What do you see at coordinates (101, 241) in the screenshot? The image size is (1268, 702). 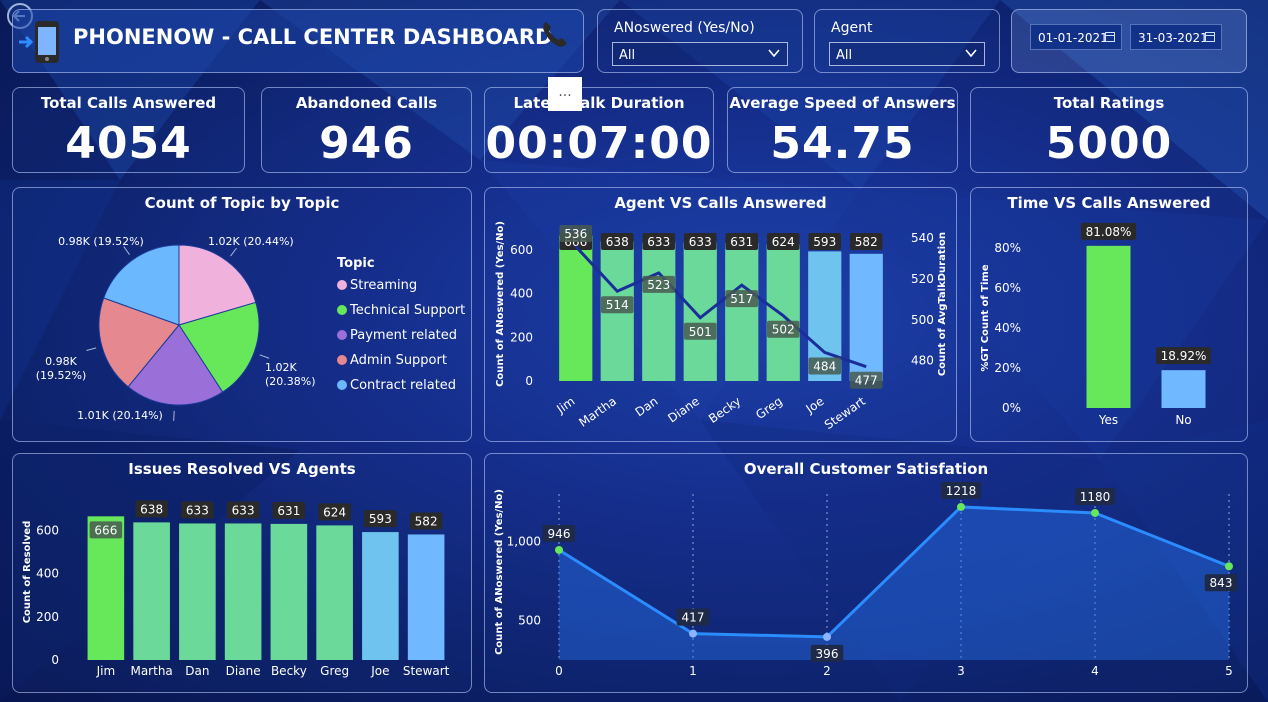 I see `pie-data-label: 0.98K (19.52%)` at bounding box center [101, 241].